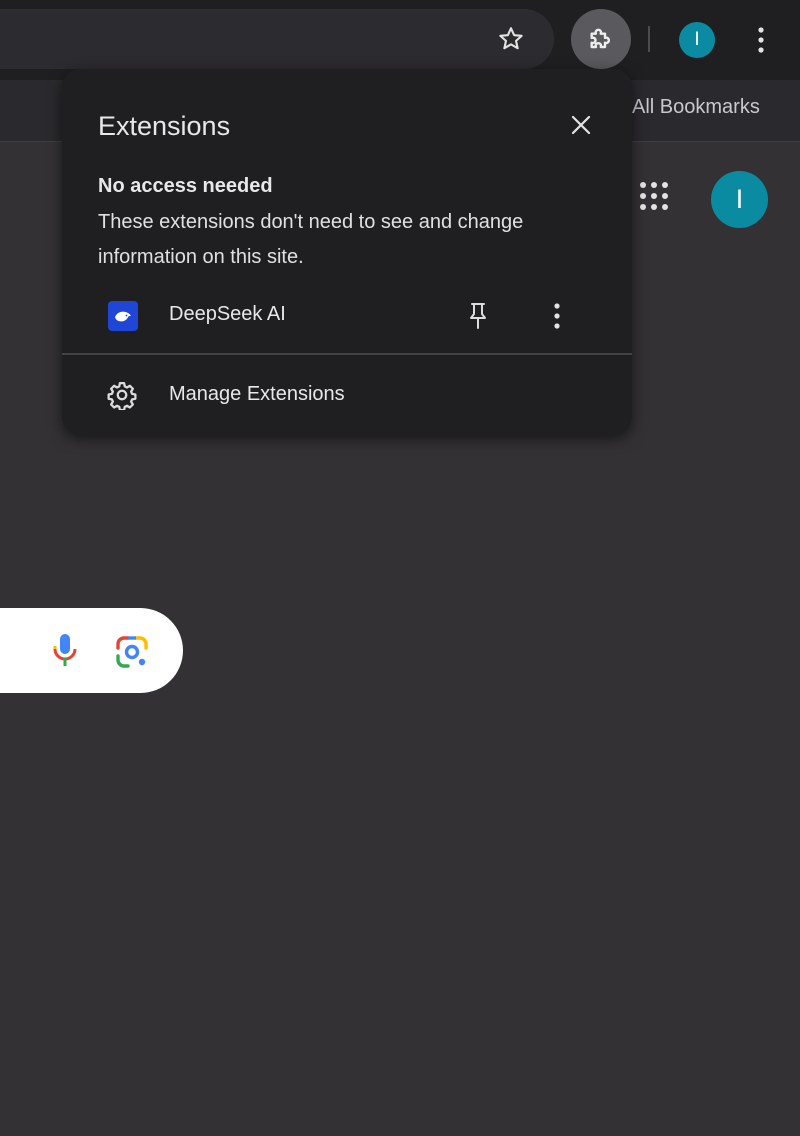  I want to click on profile-avatar-button: I, so click(697, 40).